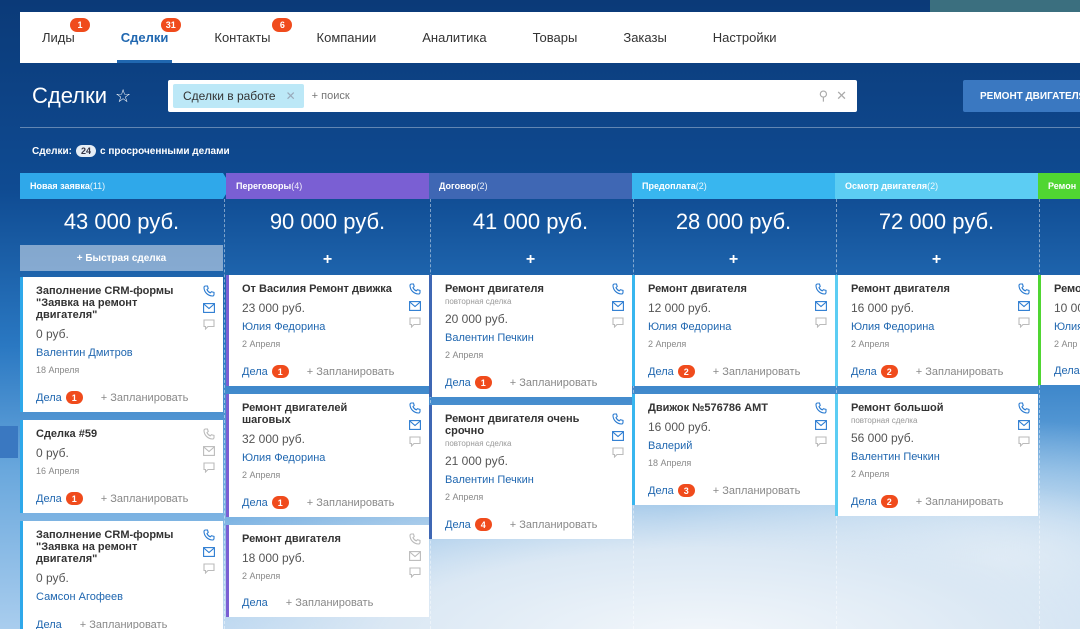  I want to click on column-header: Переговоры (4), so click(331, 186).